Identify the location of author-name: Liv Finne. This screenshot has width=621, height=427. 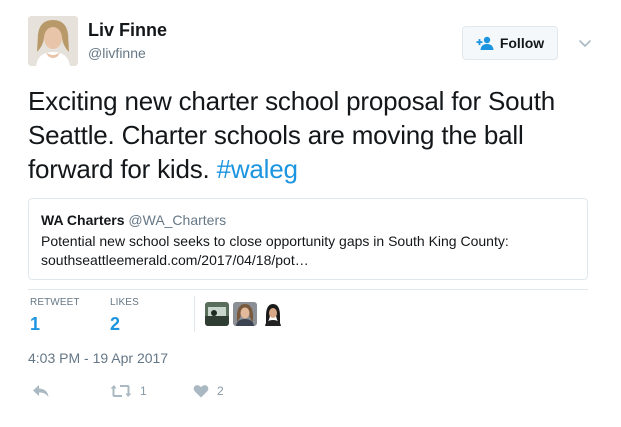
(127, 30).